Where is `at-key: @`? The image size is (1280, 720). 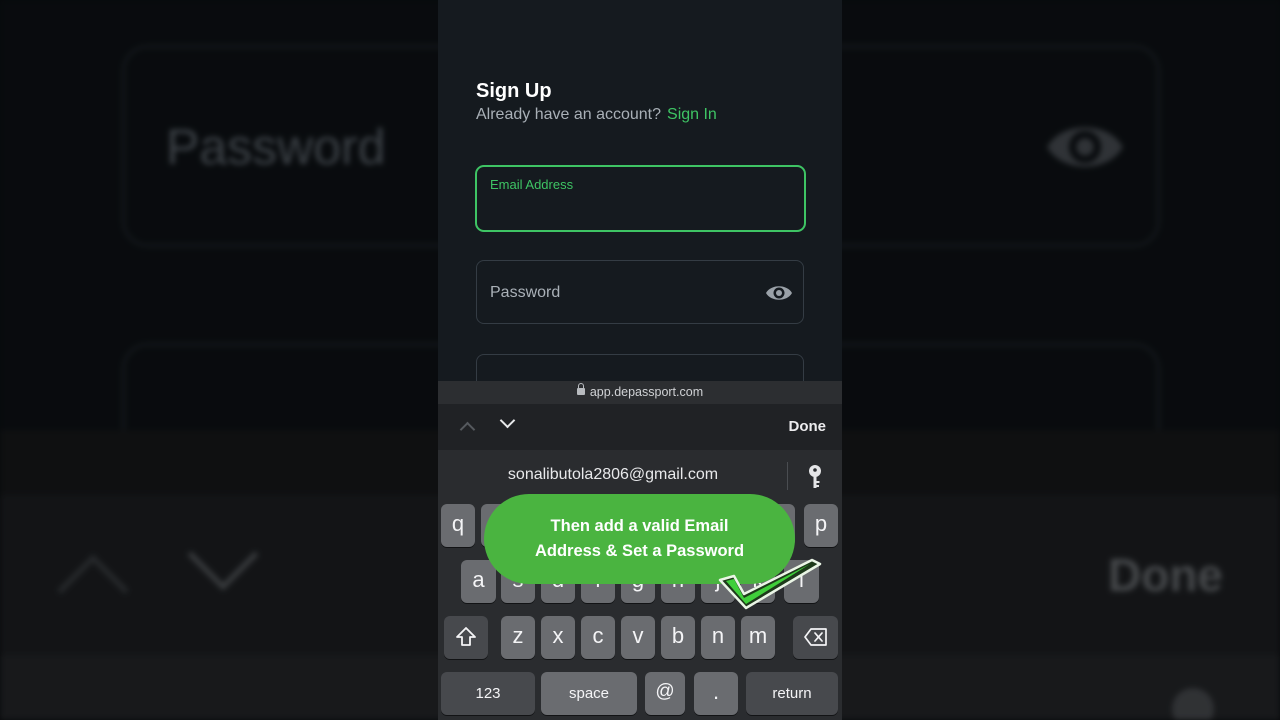 at-key: @ is located at coordinates (665, 693).